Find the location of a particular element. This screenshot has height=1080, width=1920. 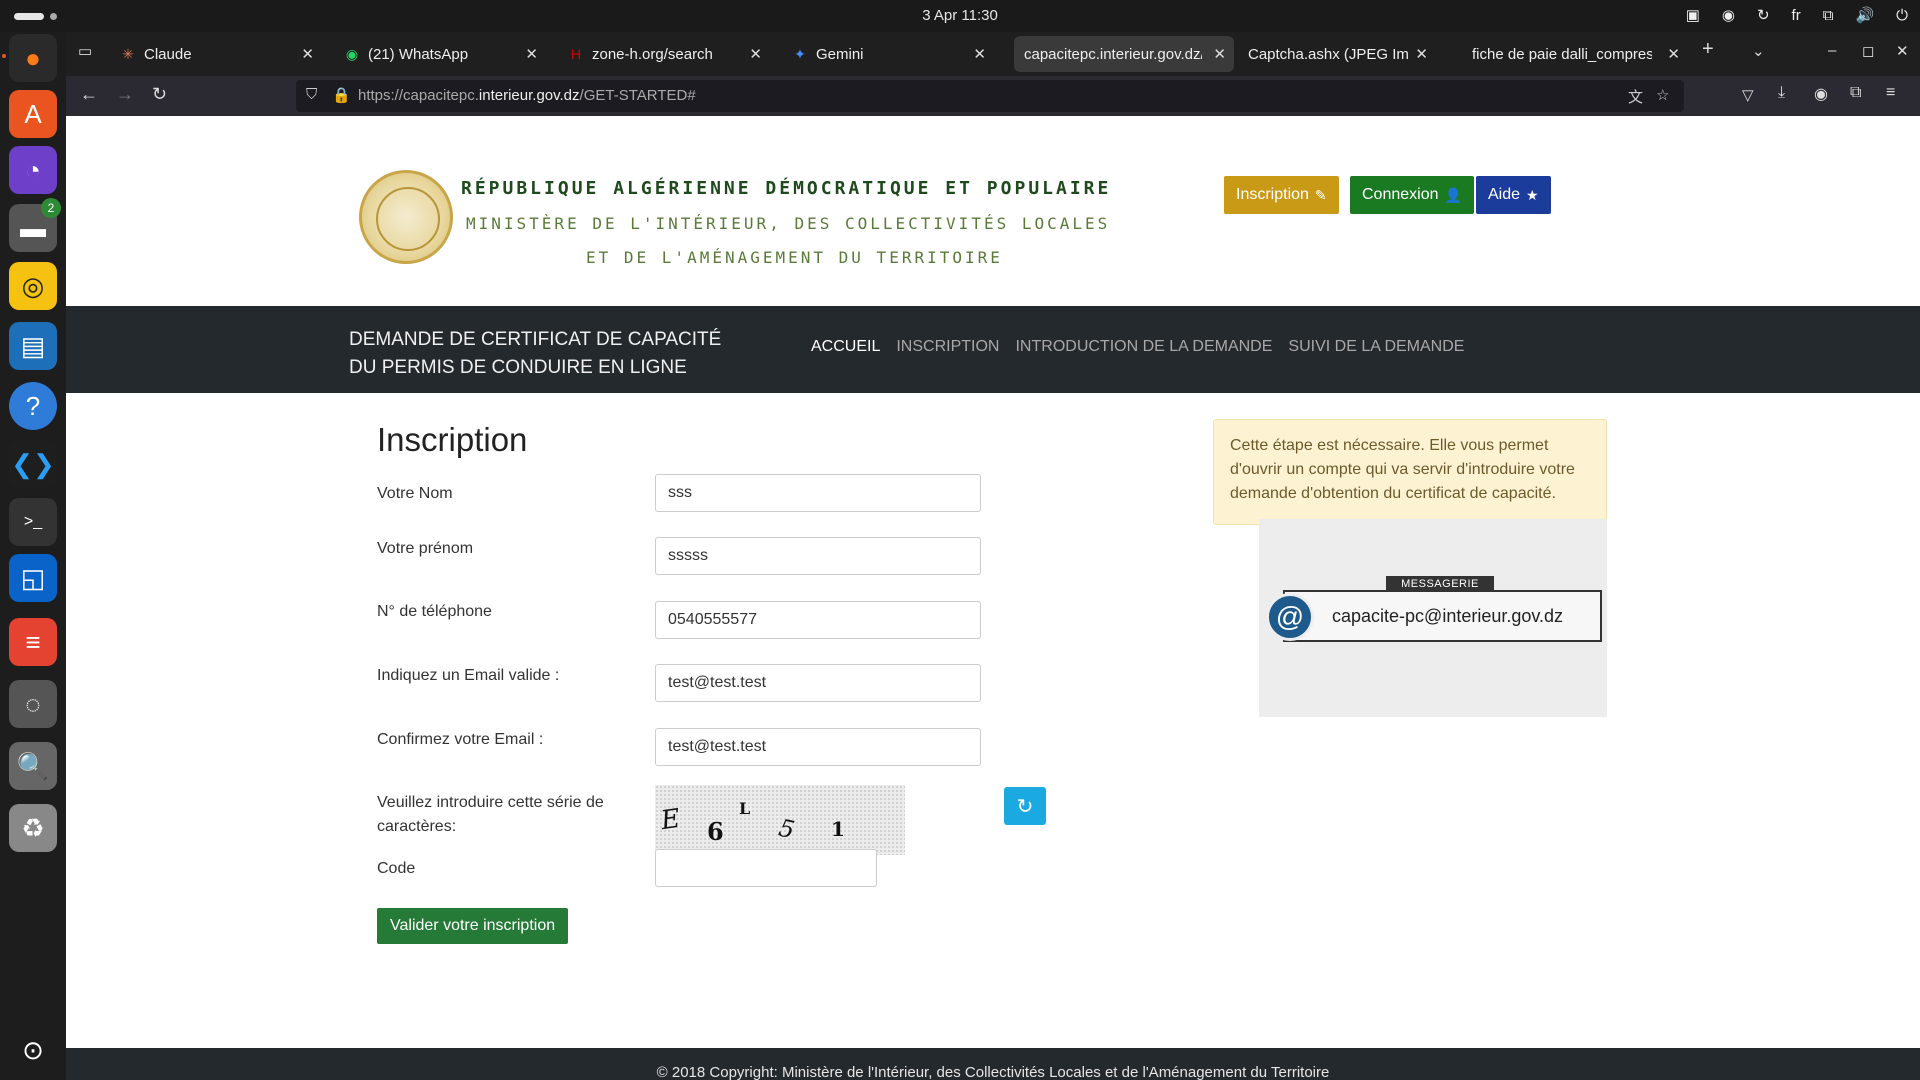

back-icon: ← is located at coordinates (89, 94).